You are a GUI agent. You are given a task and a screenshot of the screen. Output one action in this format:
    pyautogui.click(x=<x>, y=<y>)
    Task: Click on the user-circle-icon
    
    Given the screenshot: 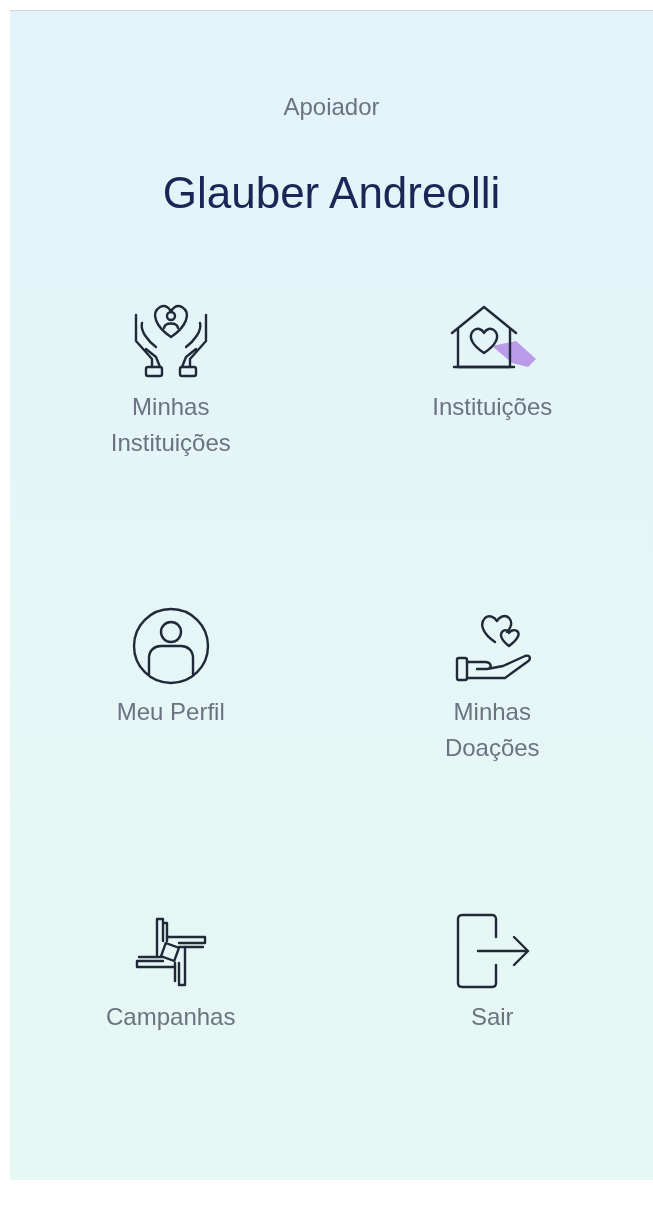 What is the action you would take?
    pyautogui.click(x=170, y=646)
    